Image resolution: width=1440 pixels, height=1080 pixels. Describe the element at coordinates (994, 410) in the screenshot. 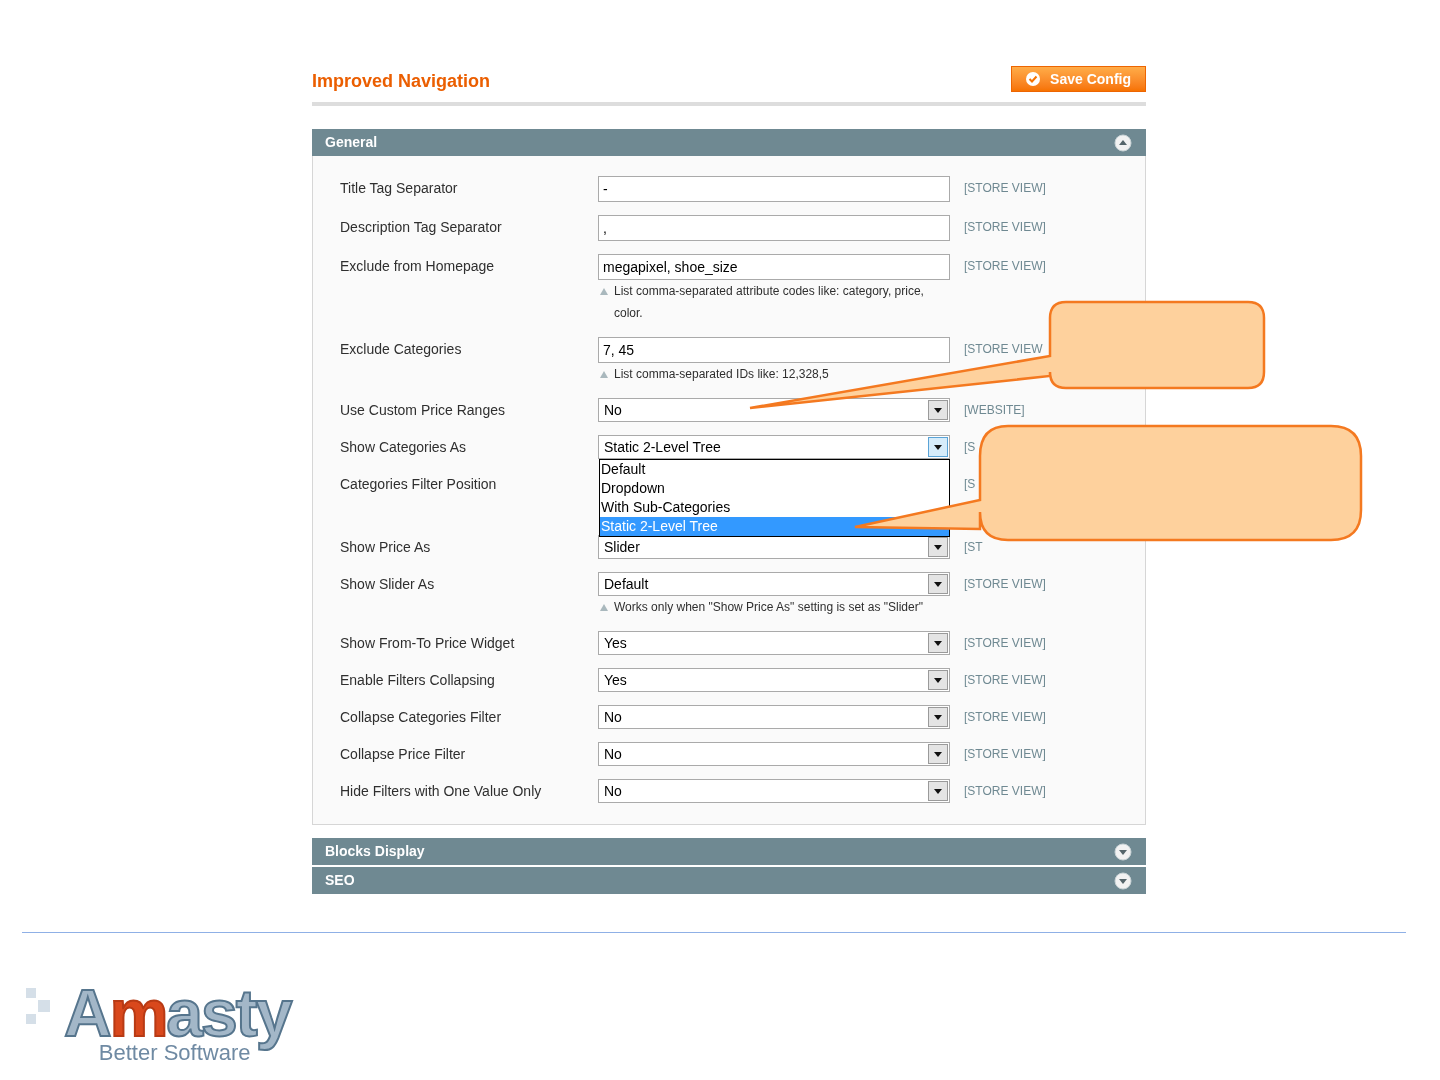

I see `scope-label: [WEBSITE]` at that location.